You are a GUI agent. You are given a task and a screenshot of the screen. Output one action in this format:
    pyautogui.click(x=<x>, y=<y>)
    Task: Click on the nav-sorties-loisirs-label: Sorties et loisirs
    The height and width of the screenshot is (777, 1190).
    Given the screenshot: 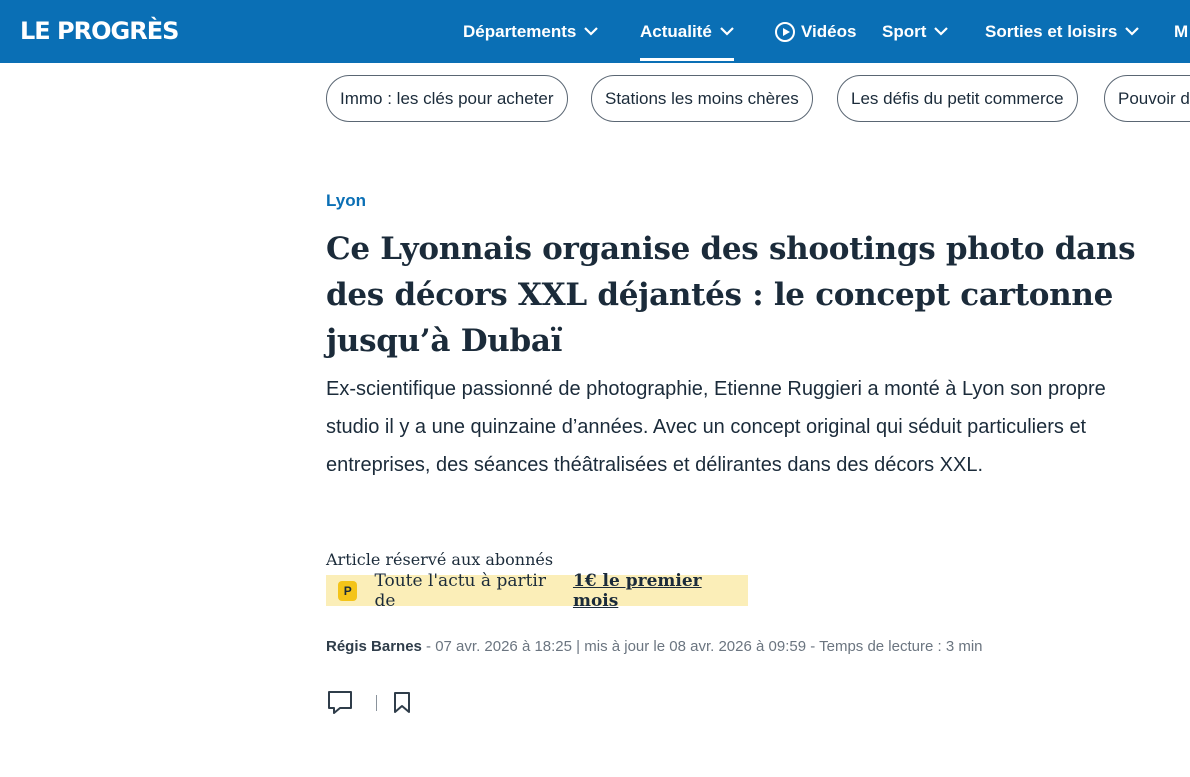 What is the action you would take?
    pyautogui.click(x=1051, y=31)
    